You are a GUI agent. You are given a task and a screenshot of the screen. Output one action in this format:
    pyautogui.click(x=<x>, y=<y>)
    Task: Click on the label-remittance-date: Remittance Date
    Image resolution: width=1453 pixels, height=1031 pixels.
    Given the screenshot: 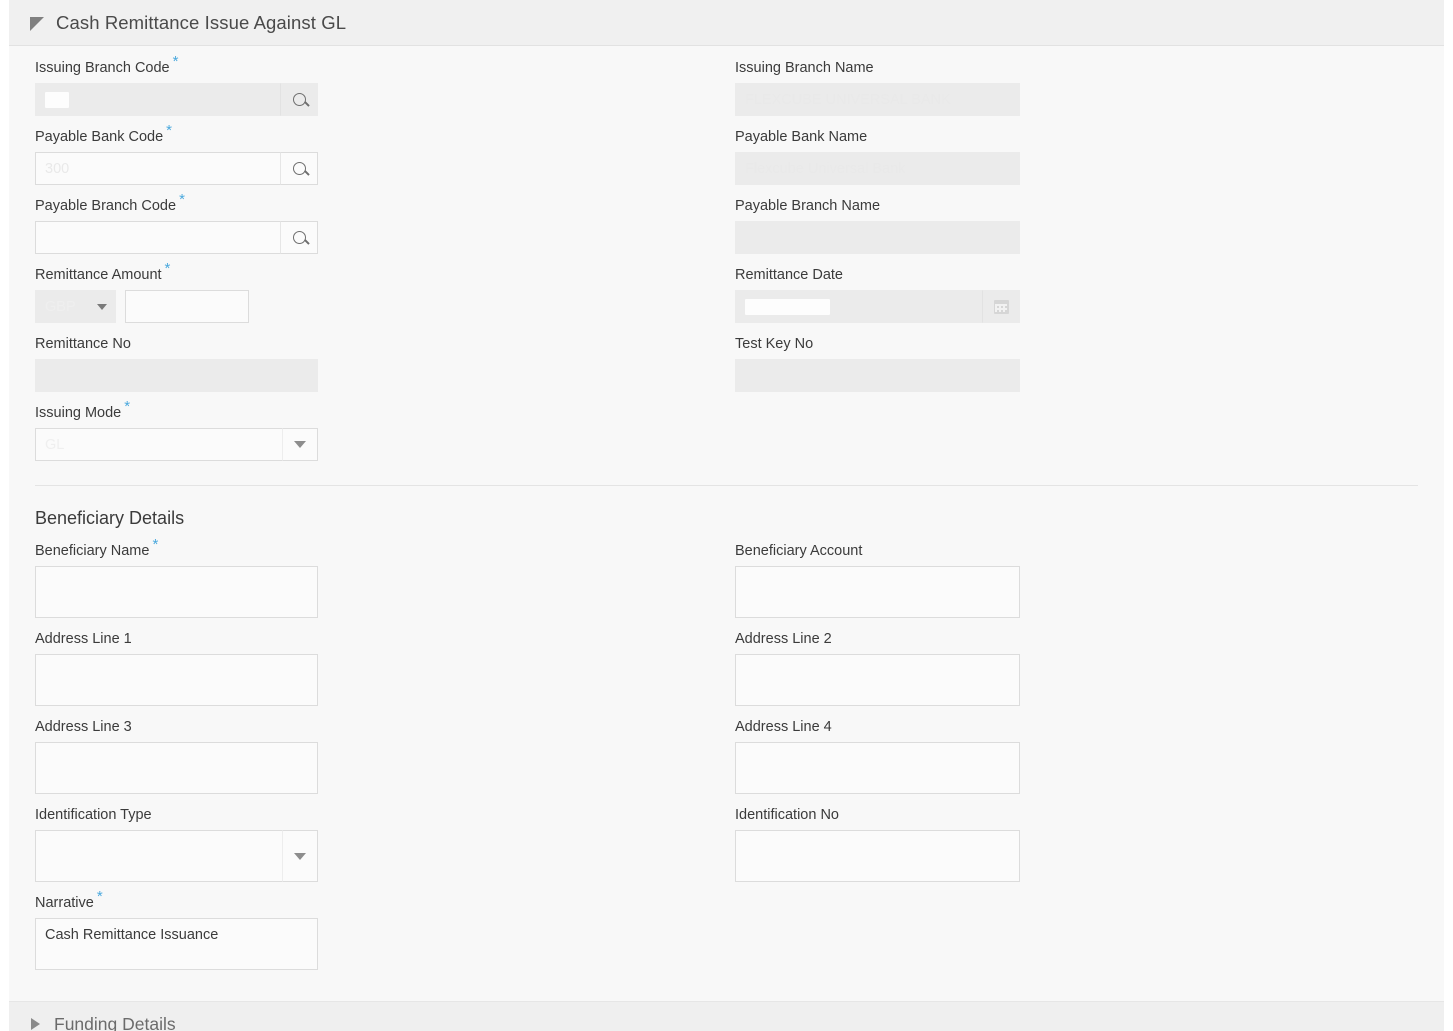 What is the action you would take?
    pyautogui.click(x=789, y=275)
    